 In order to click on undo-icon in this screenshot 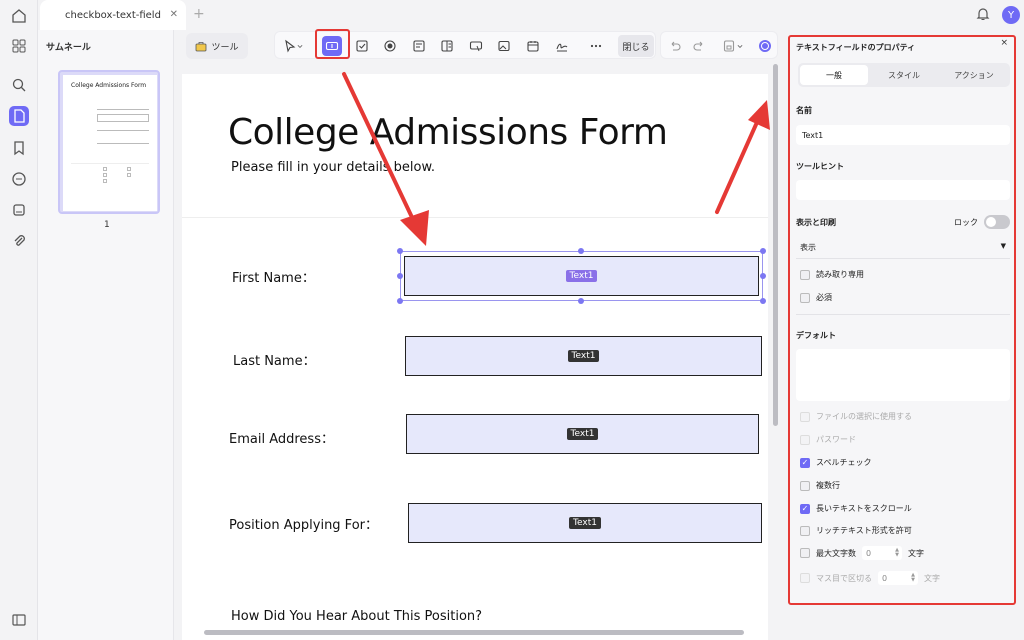, I will do `click(675, 46)`.